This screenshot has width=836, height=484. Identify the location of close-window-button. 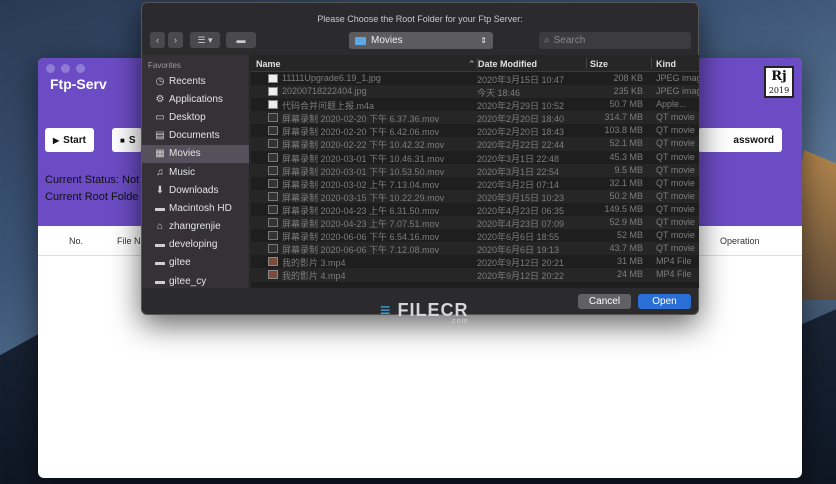
(50, 68).